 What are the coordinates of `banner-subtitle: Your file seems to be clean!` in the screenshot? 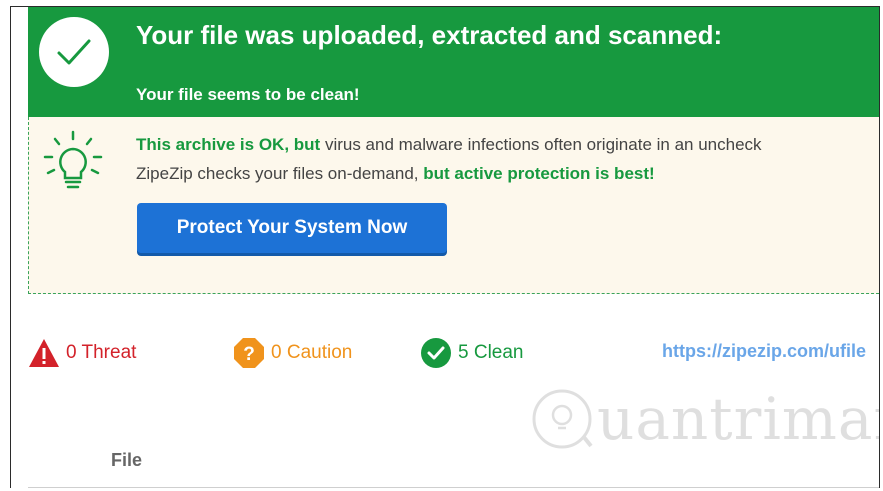 It's located at (248, 94).